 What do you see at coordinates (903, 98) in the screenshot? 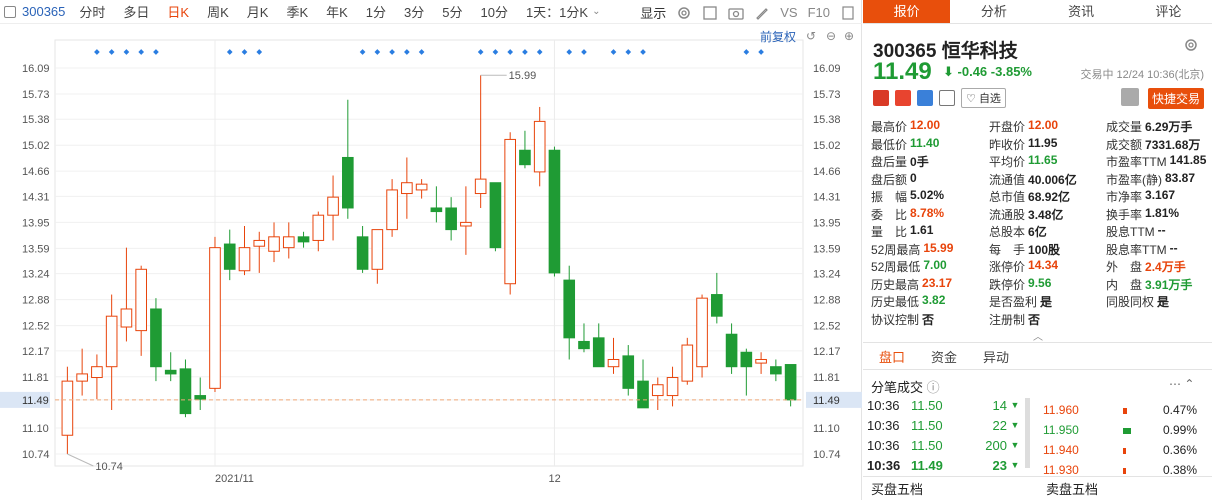
I see `runner-icon` at bounding box center [903, 98].